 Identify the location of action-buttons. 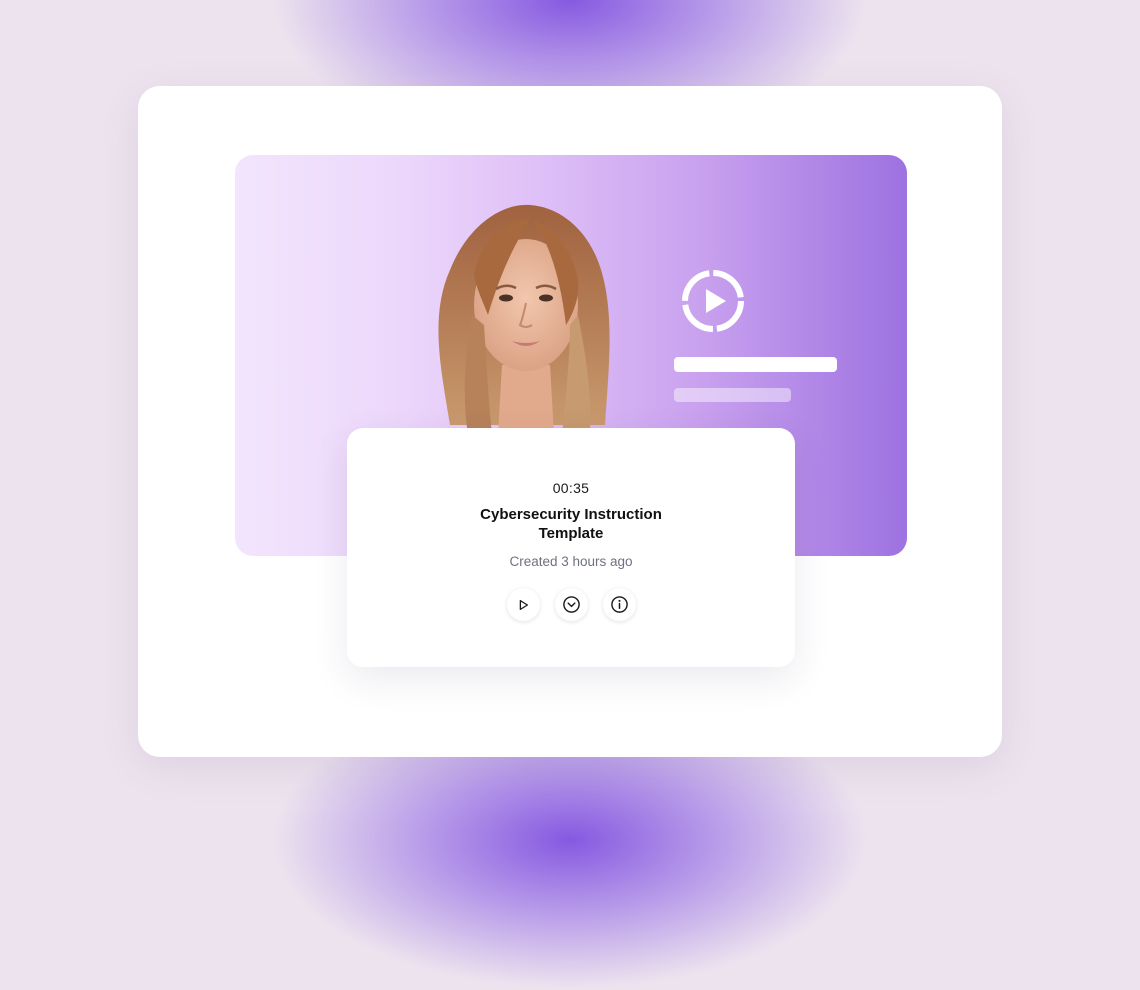
(571, 604).